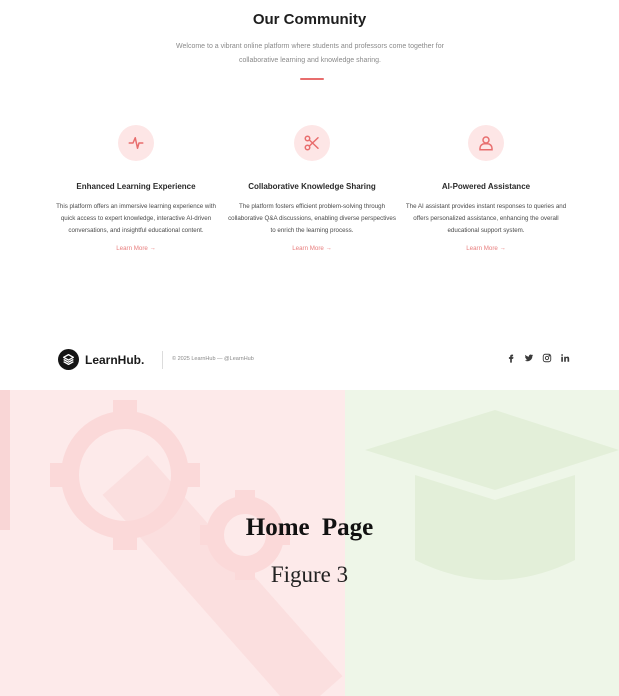  I want to click on feature-title: AI-Powered Assistance, so click(486, 186).